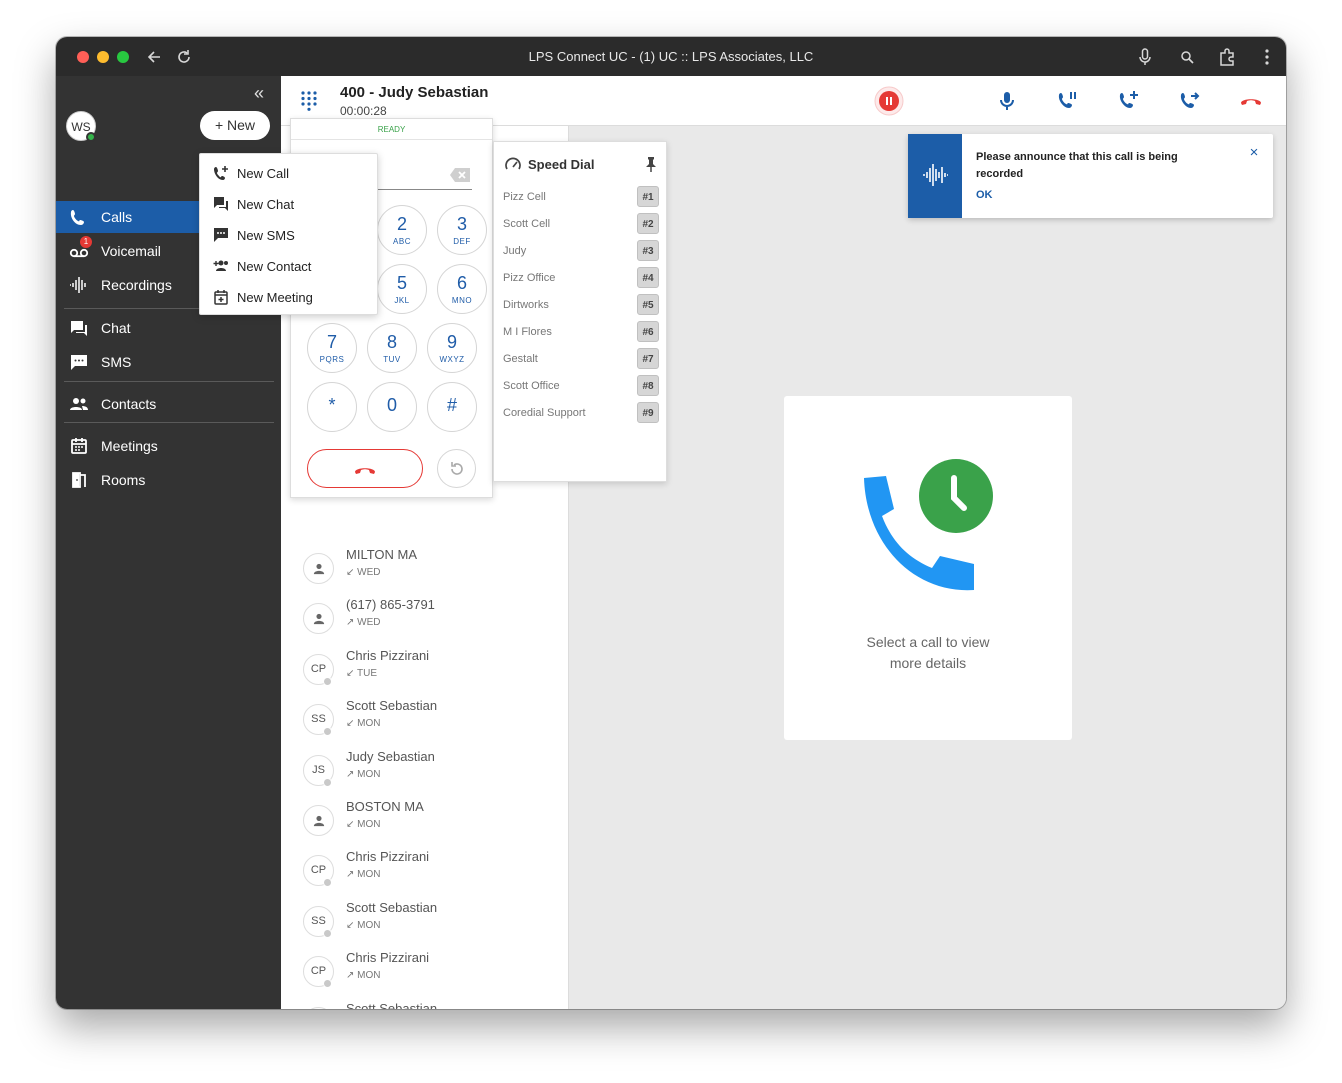 This screenshot has width=1342, height=1083. I want to click on sidebar-item-sms: SMS, so click(168, 362).